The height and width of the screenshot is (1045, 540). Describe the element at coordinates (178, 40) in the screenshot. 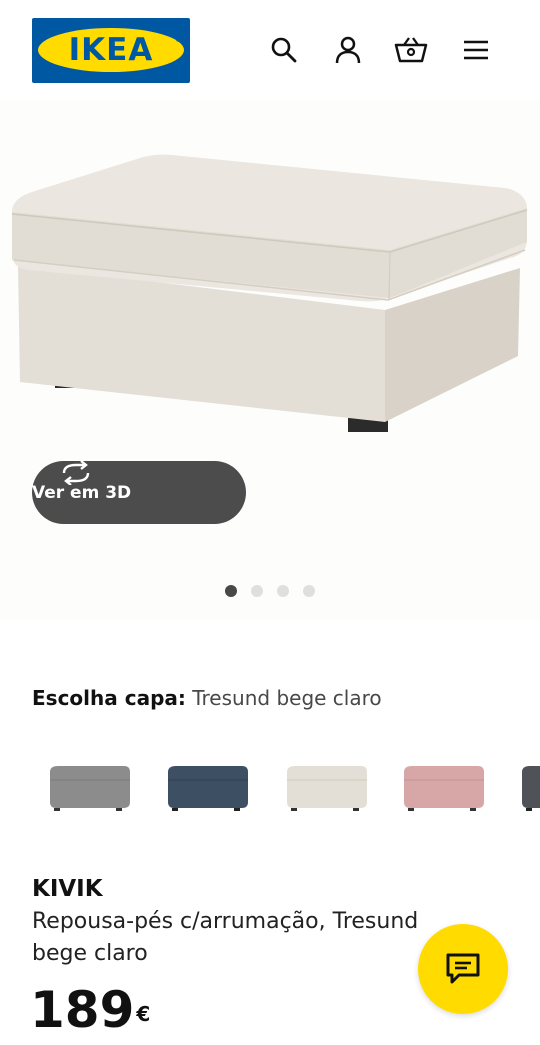

I see `logo-registered-mark: ®` at that location.